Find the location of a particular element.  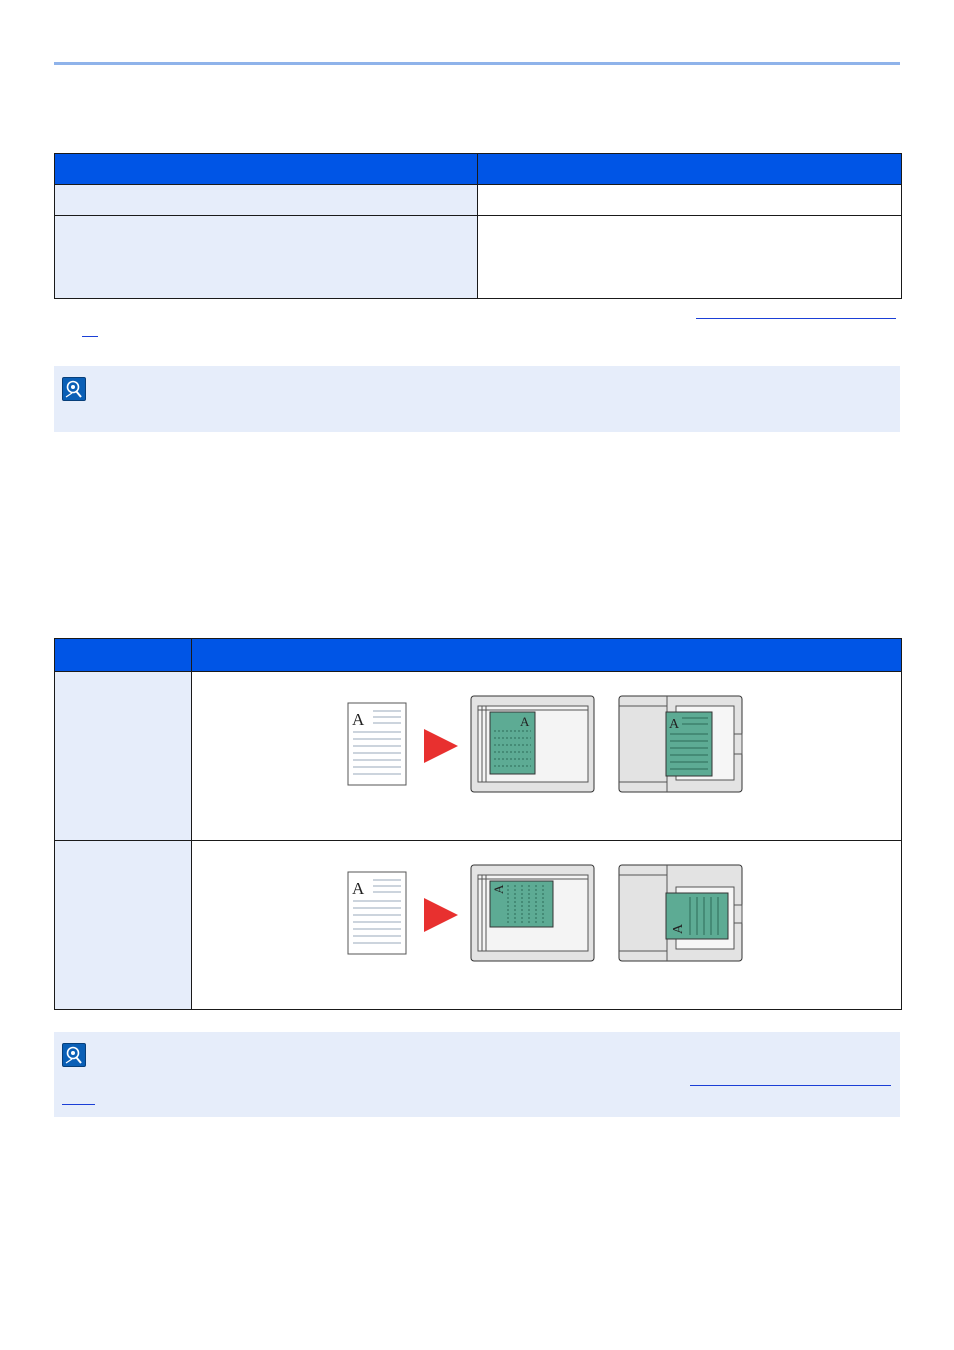

header-rule is located at coordinates (477, 63).